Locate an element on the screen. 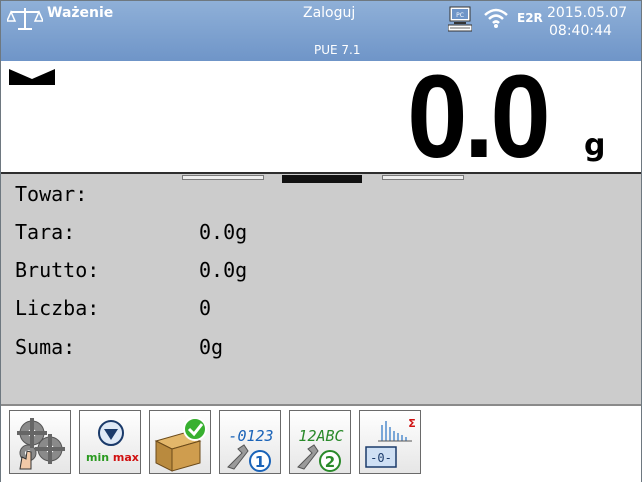  wifi-icon is located at coordinates (496, 18).